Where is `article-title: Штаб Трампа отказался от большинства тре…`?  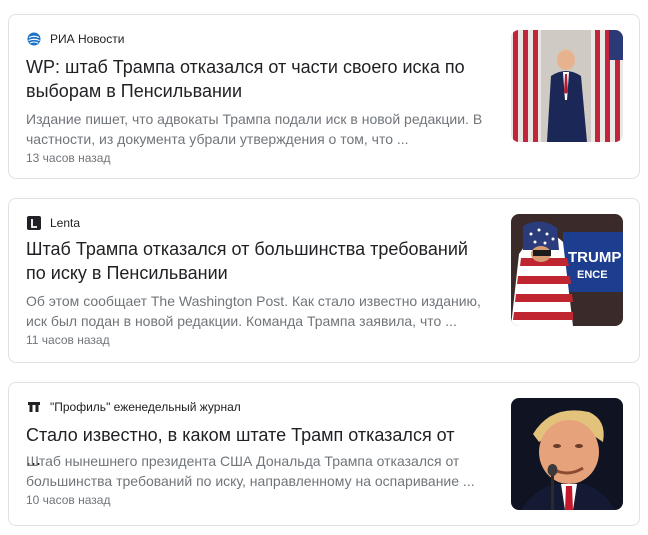 article-title: Штаб Трампа отказался от большинства тре… is located at coordinates (248, 261).